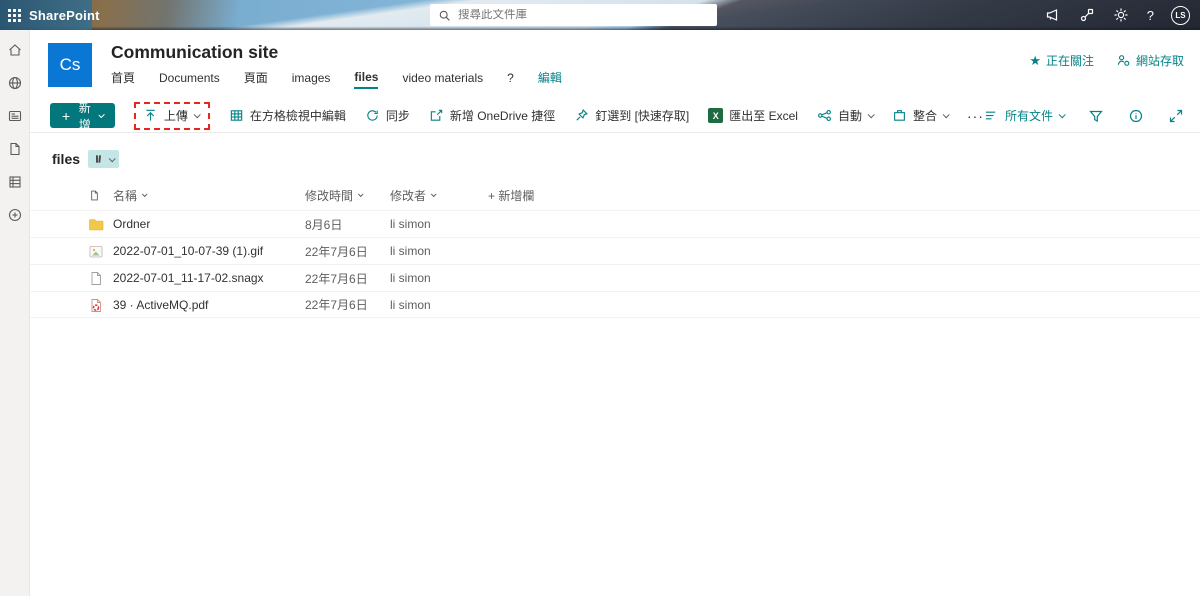  What do you see at coordinates (66, 115) in the screenshot?
I see `plus-icon: +` at bounding box center [66, 115].